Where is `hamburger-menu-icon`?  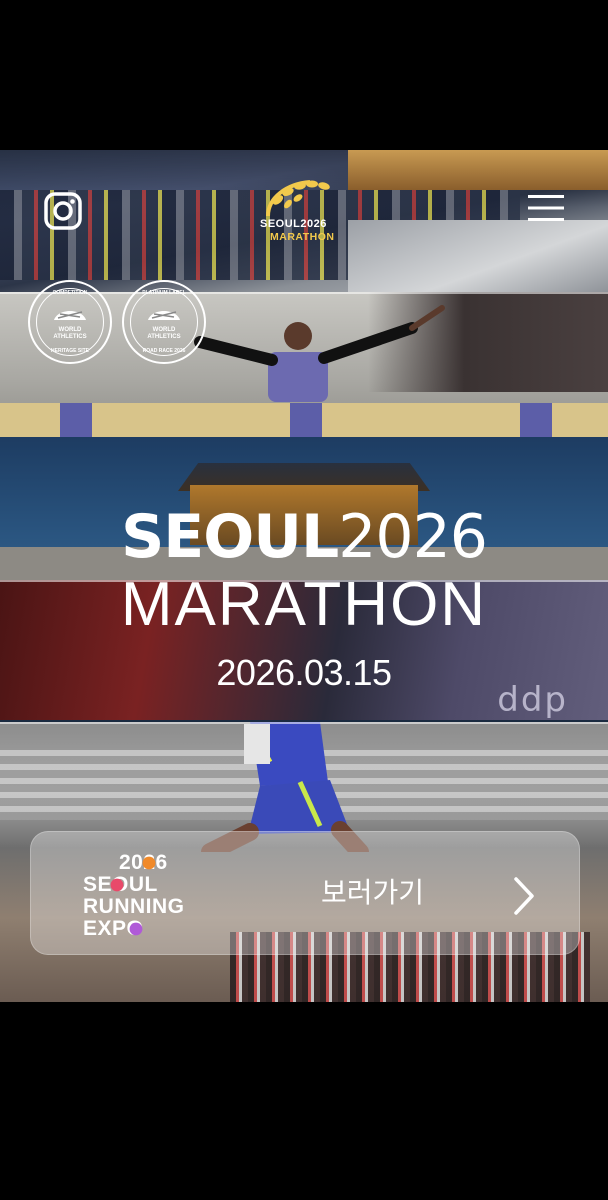
hamburger-menu-icon is located at coordinates (546, 208).